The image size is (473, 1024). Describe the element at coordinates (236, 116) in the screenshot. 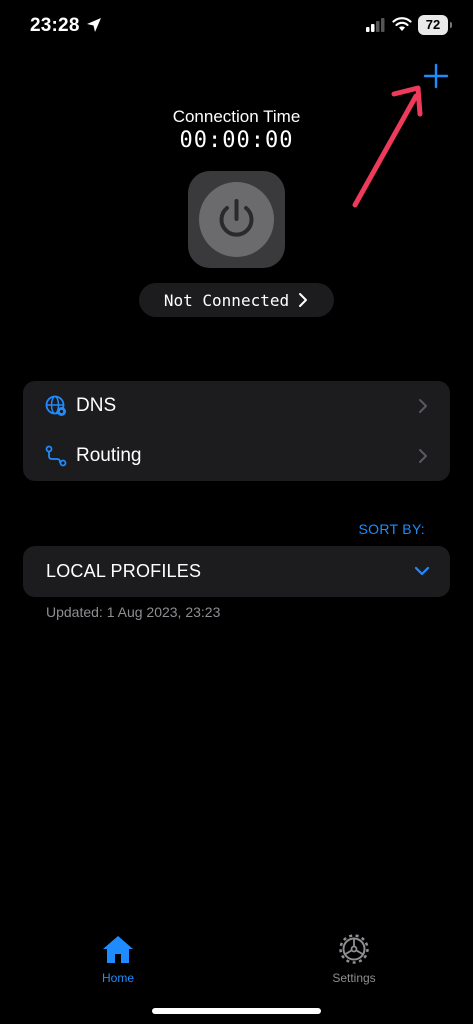

I see `connection-time-label: Connection Time` at that location.